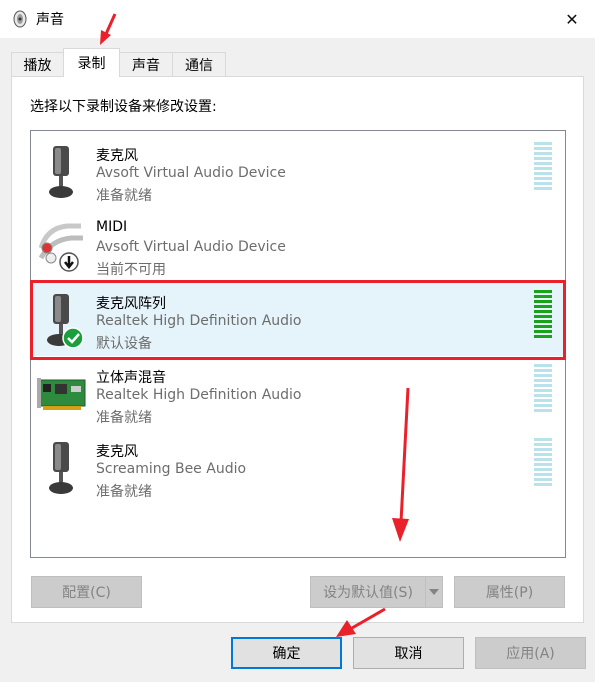  Describe the element at coordinates (131, 378) in the screenshot. I see `device-name: 立体声混音` at that location.